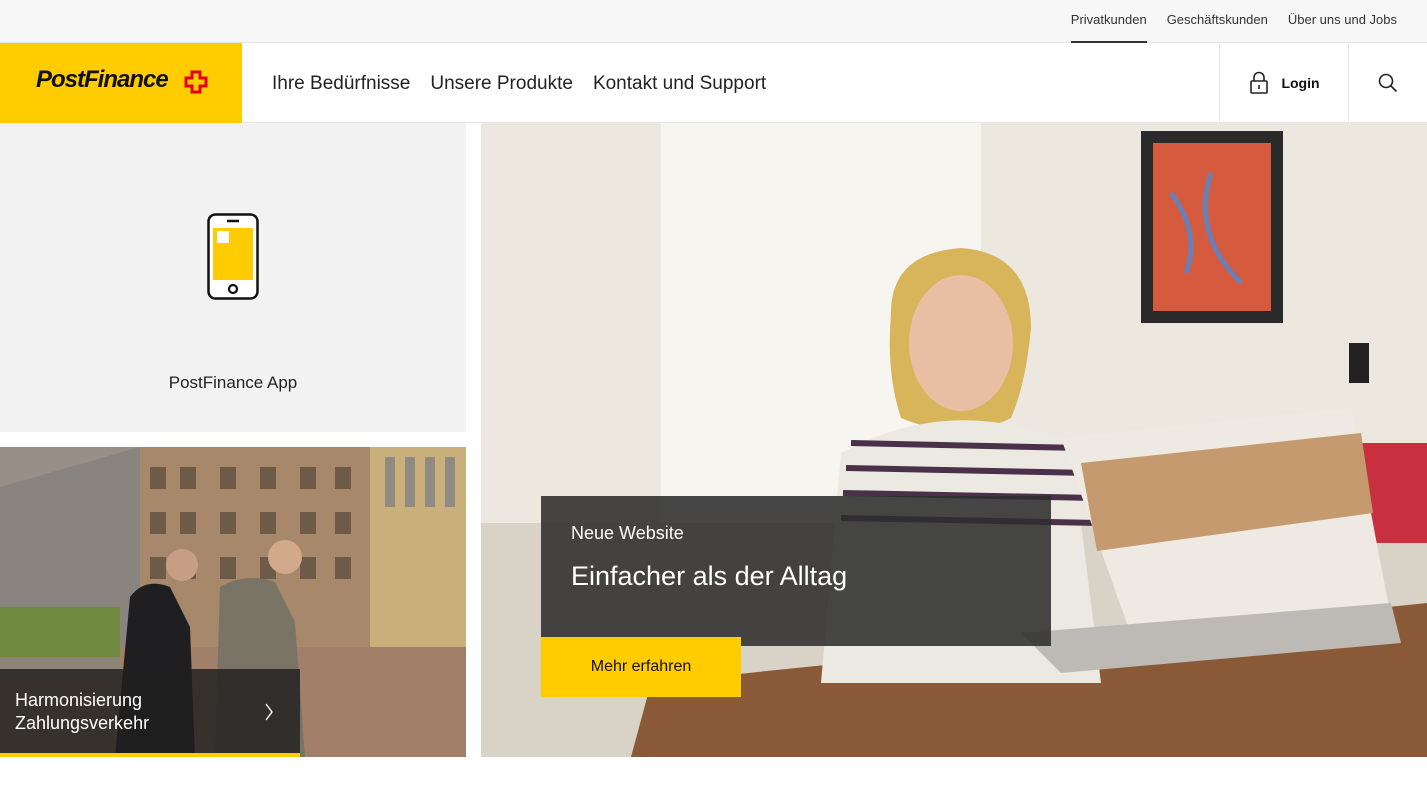 This screenshot has width=1427, height=788. Describe the element at coordinates (501, 83) in the screenshot. I see `nav-unsere-produkte: Unsere Produkte` at that location.